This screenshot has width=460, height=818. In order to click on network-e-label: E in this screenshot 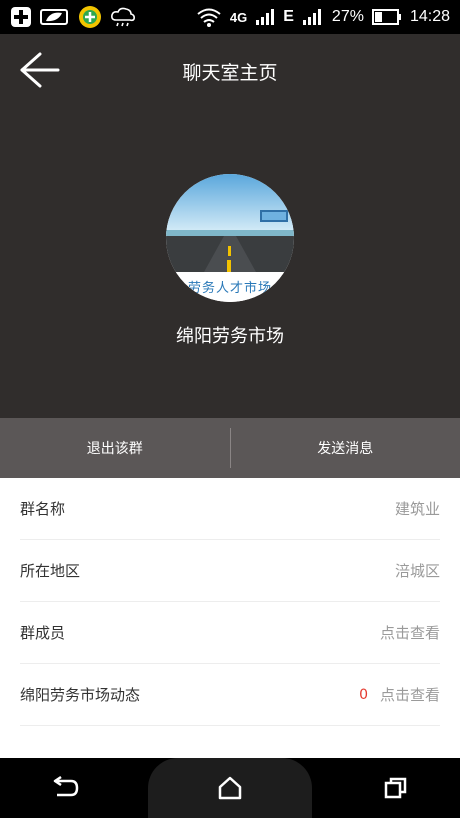, I will do `click(288, 16)`.